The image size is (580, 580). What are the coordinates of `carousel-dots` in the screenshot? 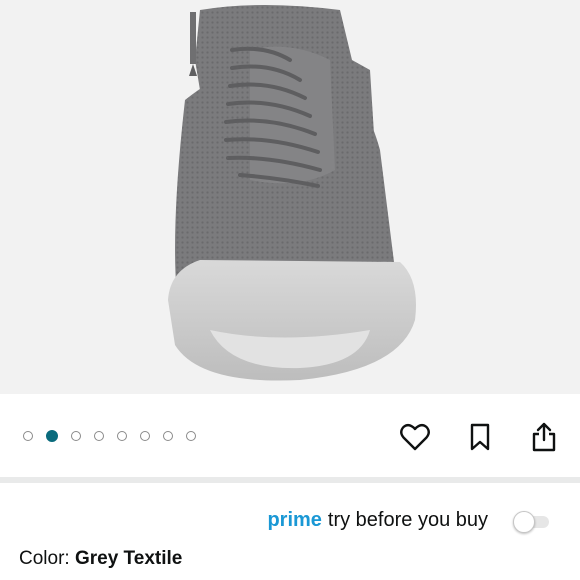 It's located at (109, 436).